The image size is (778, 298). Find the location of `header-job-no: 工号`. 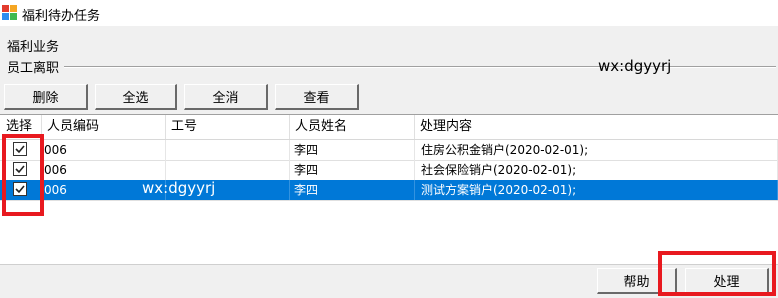

header-job-no: 工号 is located at coordinates (228, 127).